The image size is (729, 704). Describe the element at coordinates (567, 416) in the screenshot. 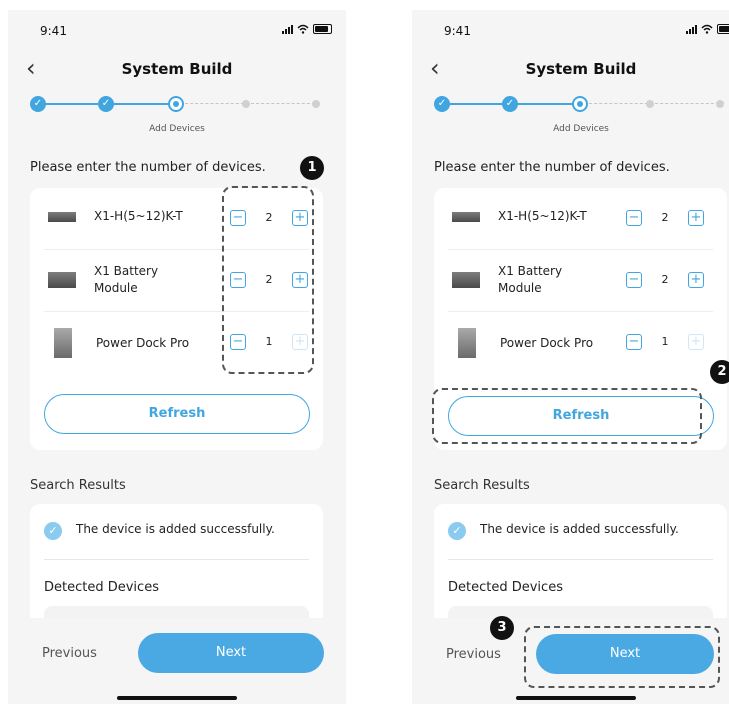

I see `callout-refresh-button` at that location.